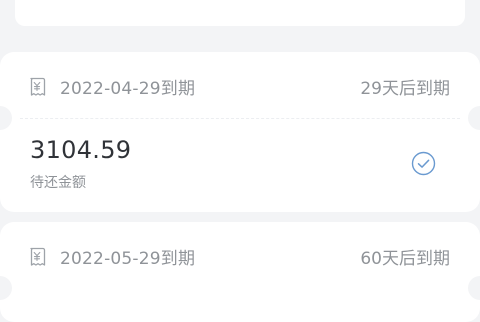 The width and height of the screenshot is (480, 322). I want to click on amount-due-label: 待还金额, so click(58, 183).